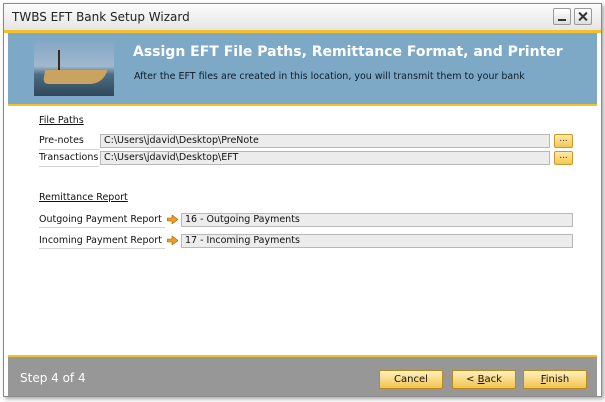 The width and height of the screenshot is (605, 402). I want to click on prenotes-label: Pre-notes, so click(61, 140).